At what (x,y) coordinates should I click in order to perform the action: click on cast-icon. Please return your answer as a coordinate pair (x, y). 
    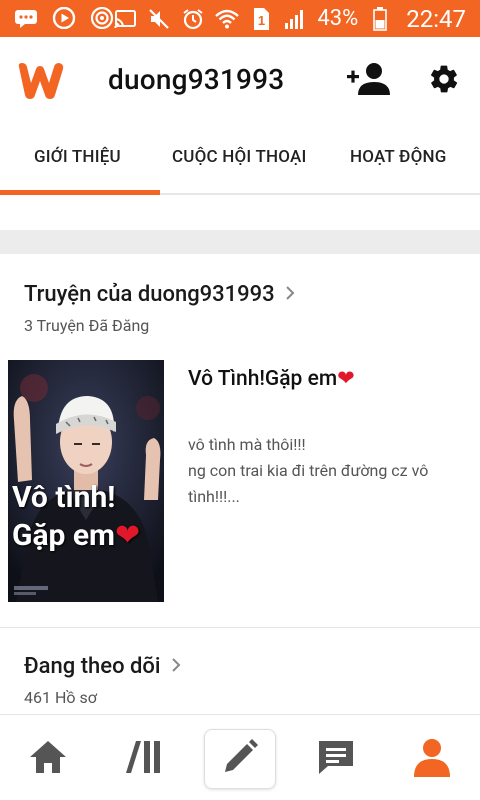
    Looking at the image, I should click on (125, 19).